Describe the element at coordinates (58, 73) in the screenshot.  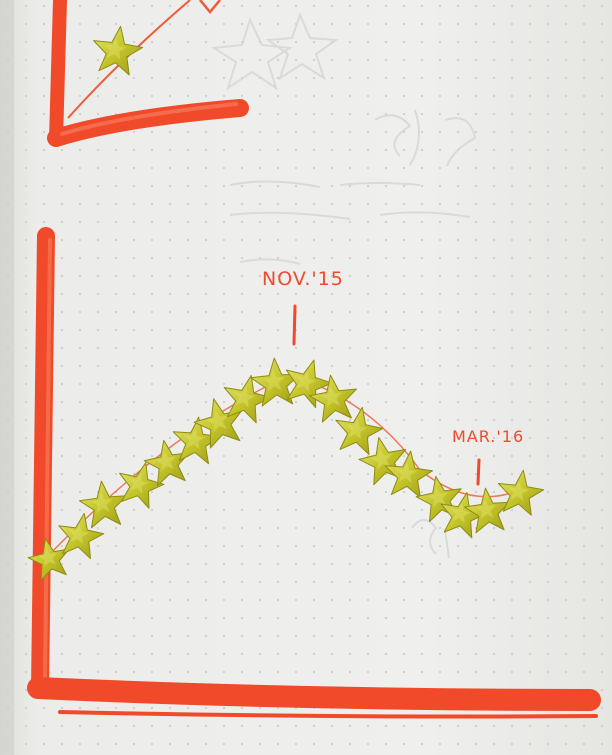
I see `top-chart-y-axis` at that location.